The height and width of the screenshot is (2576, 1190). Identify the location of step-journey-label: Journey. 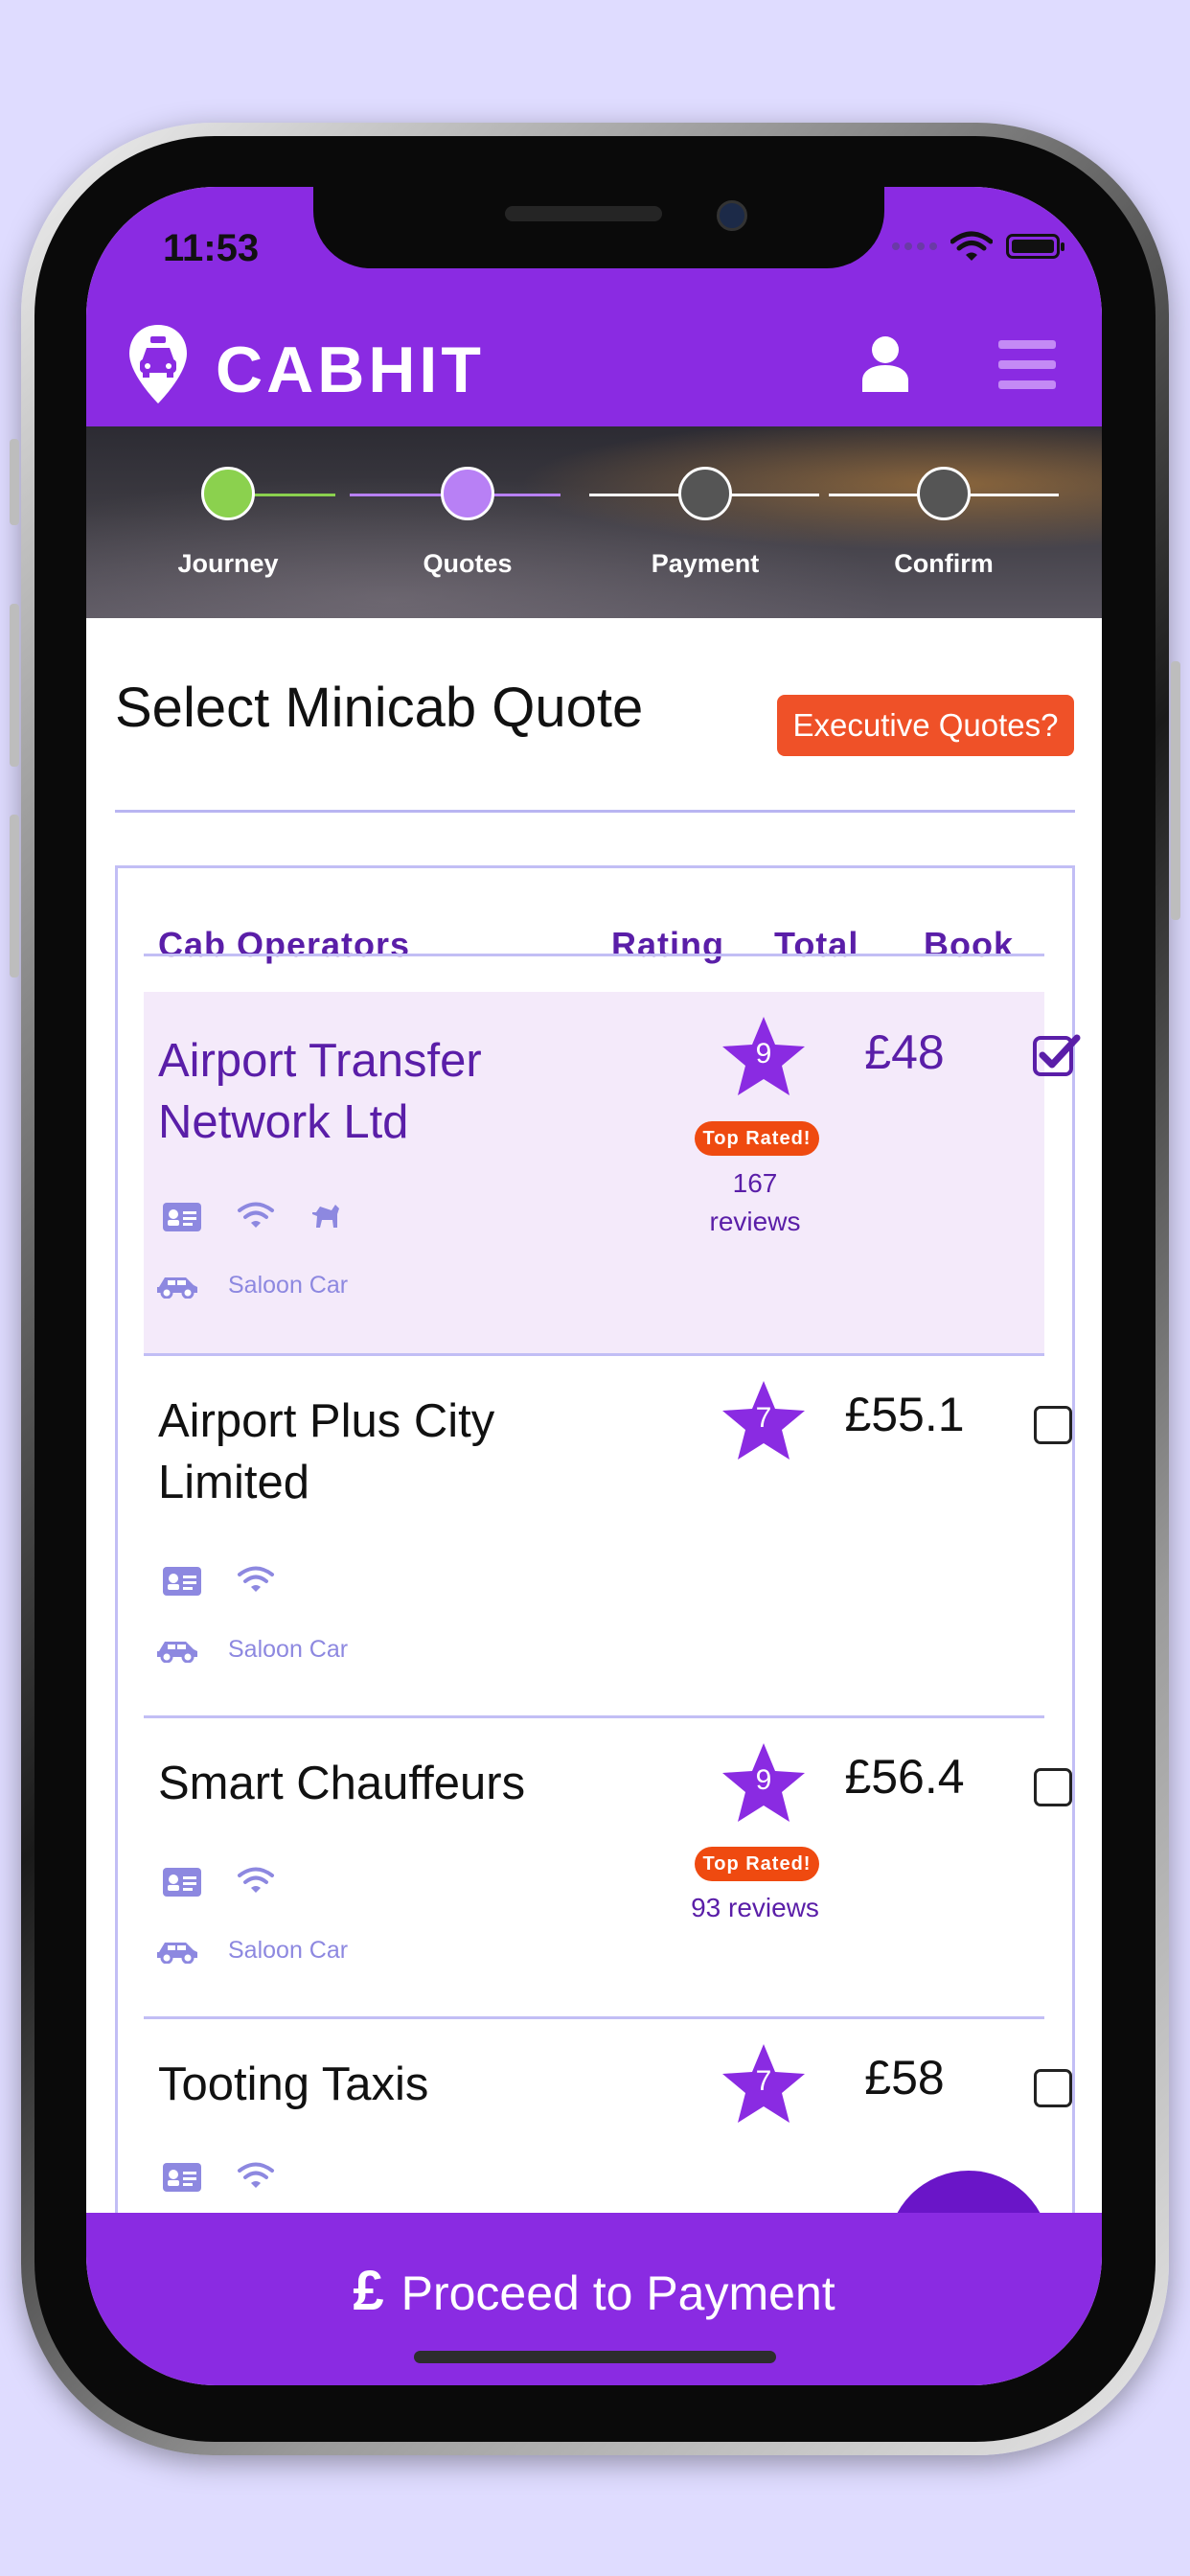
(228, 563).